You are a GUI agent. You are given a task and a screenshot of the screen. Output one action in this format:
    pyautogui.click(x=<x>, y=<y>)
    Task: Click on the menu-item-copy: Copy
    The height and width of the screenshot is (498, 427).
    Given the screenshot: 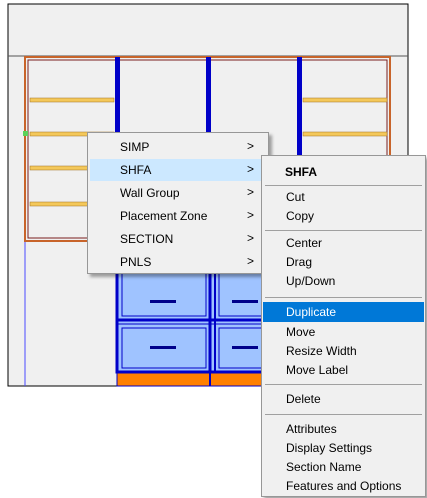 What is the action you would take?
    pyautogui.click(x=343, y=216)
    